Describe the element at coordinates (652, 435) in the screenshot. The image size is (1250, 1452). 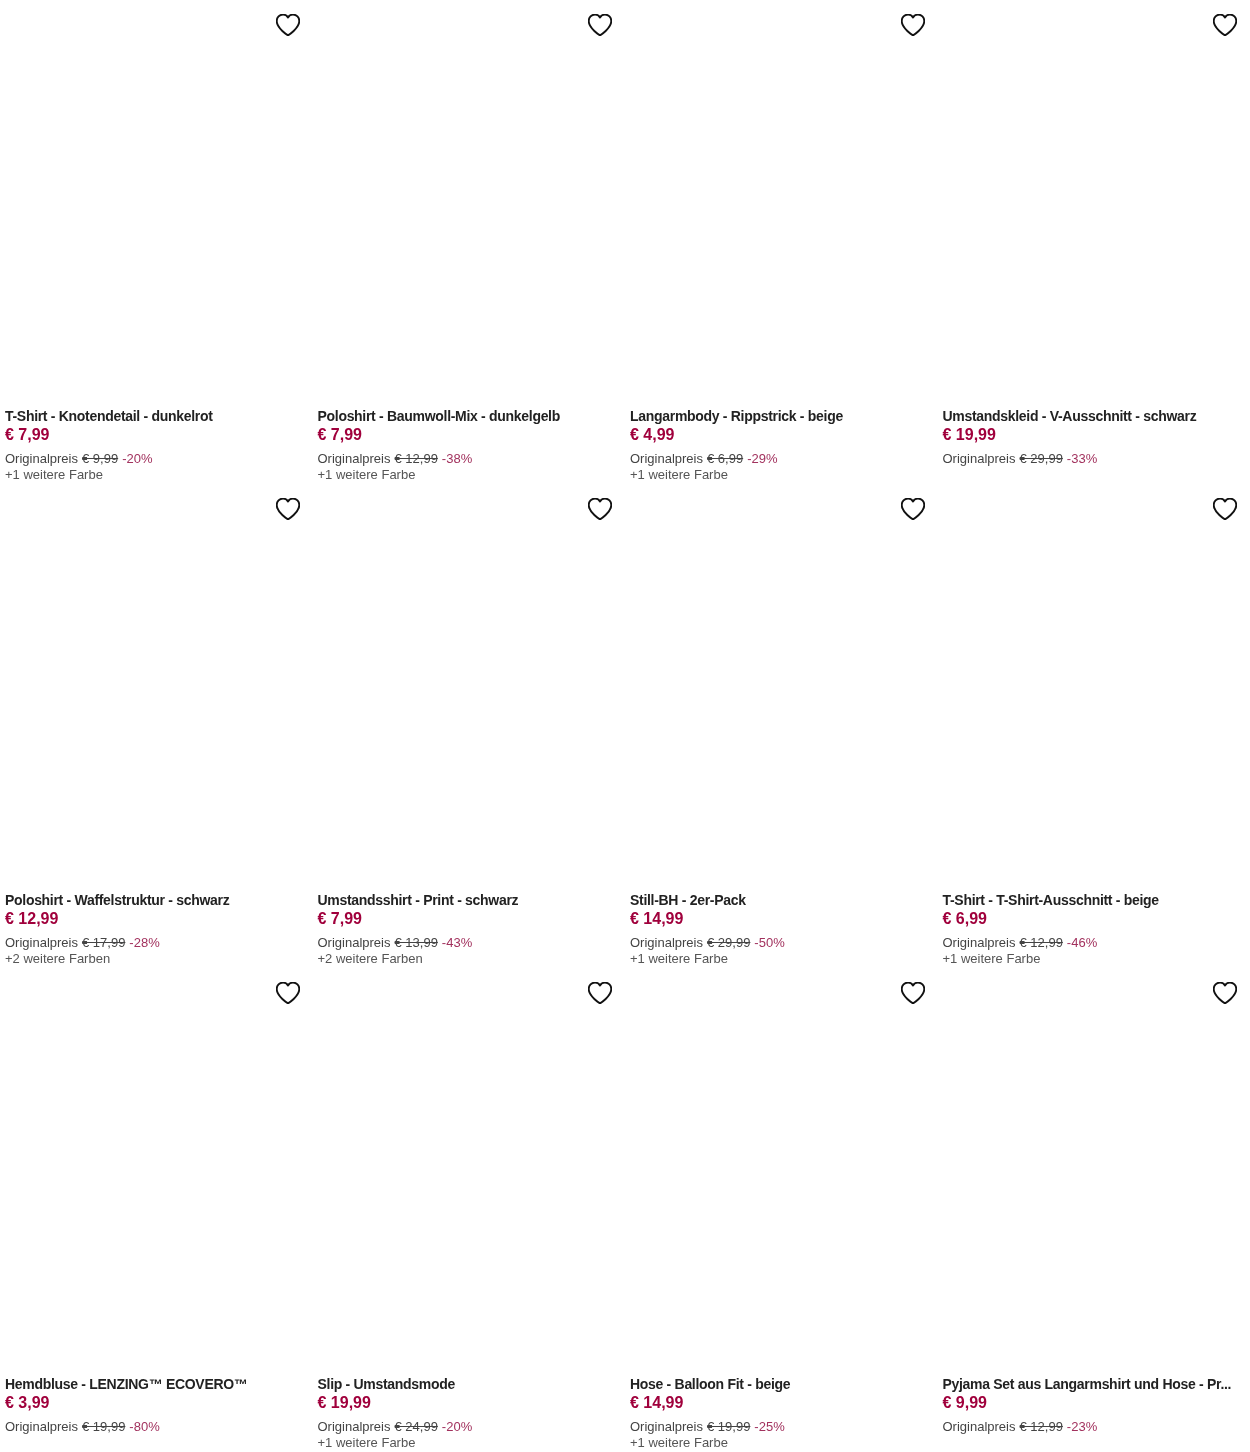
I see `sale-price: € 4,99` at that location.